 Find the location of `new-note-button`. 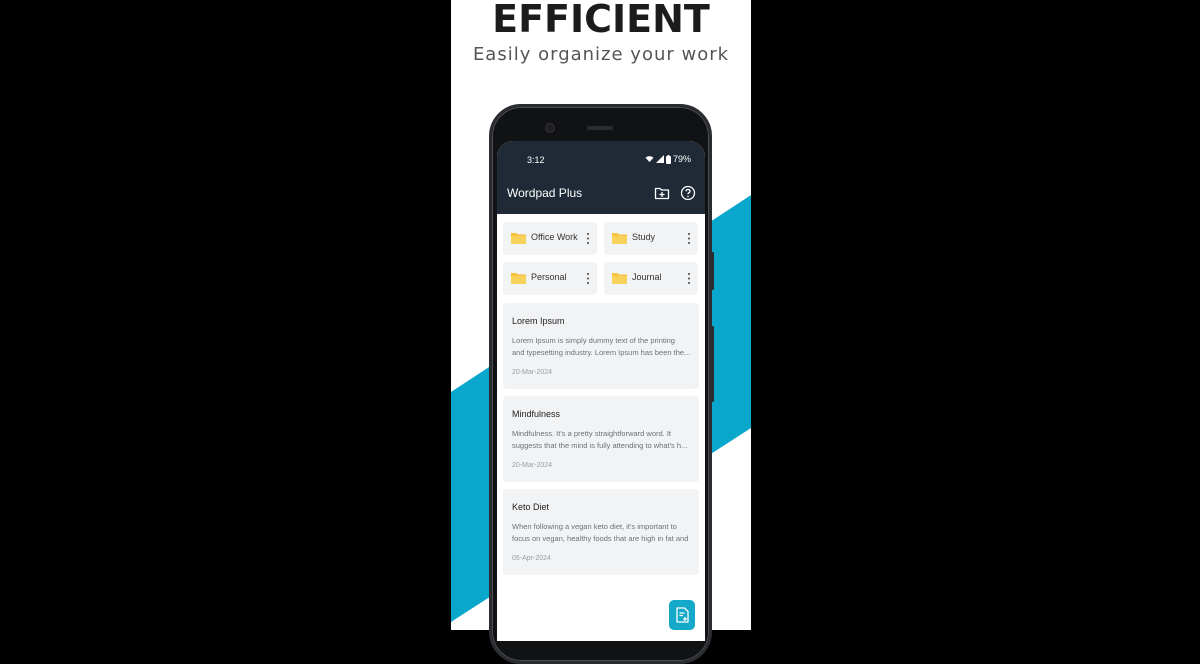

new-note-button is located at coordinates (682, 615).